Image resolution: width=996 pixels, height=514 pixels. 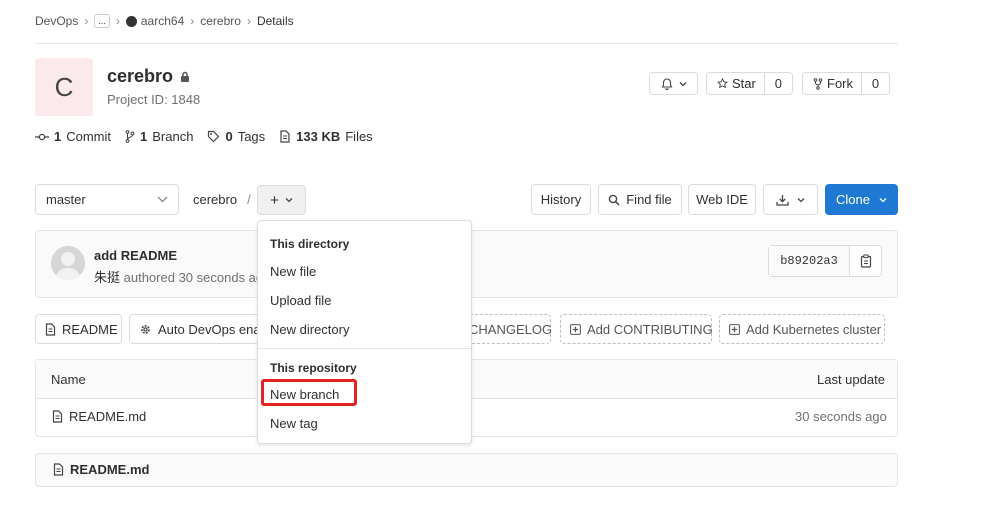 I want to click on commit-sha: b89202a3, so click(x=809, y=261).